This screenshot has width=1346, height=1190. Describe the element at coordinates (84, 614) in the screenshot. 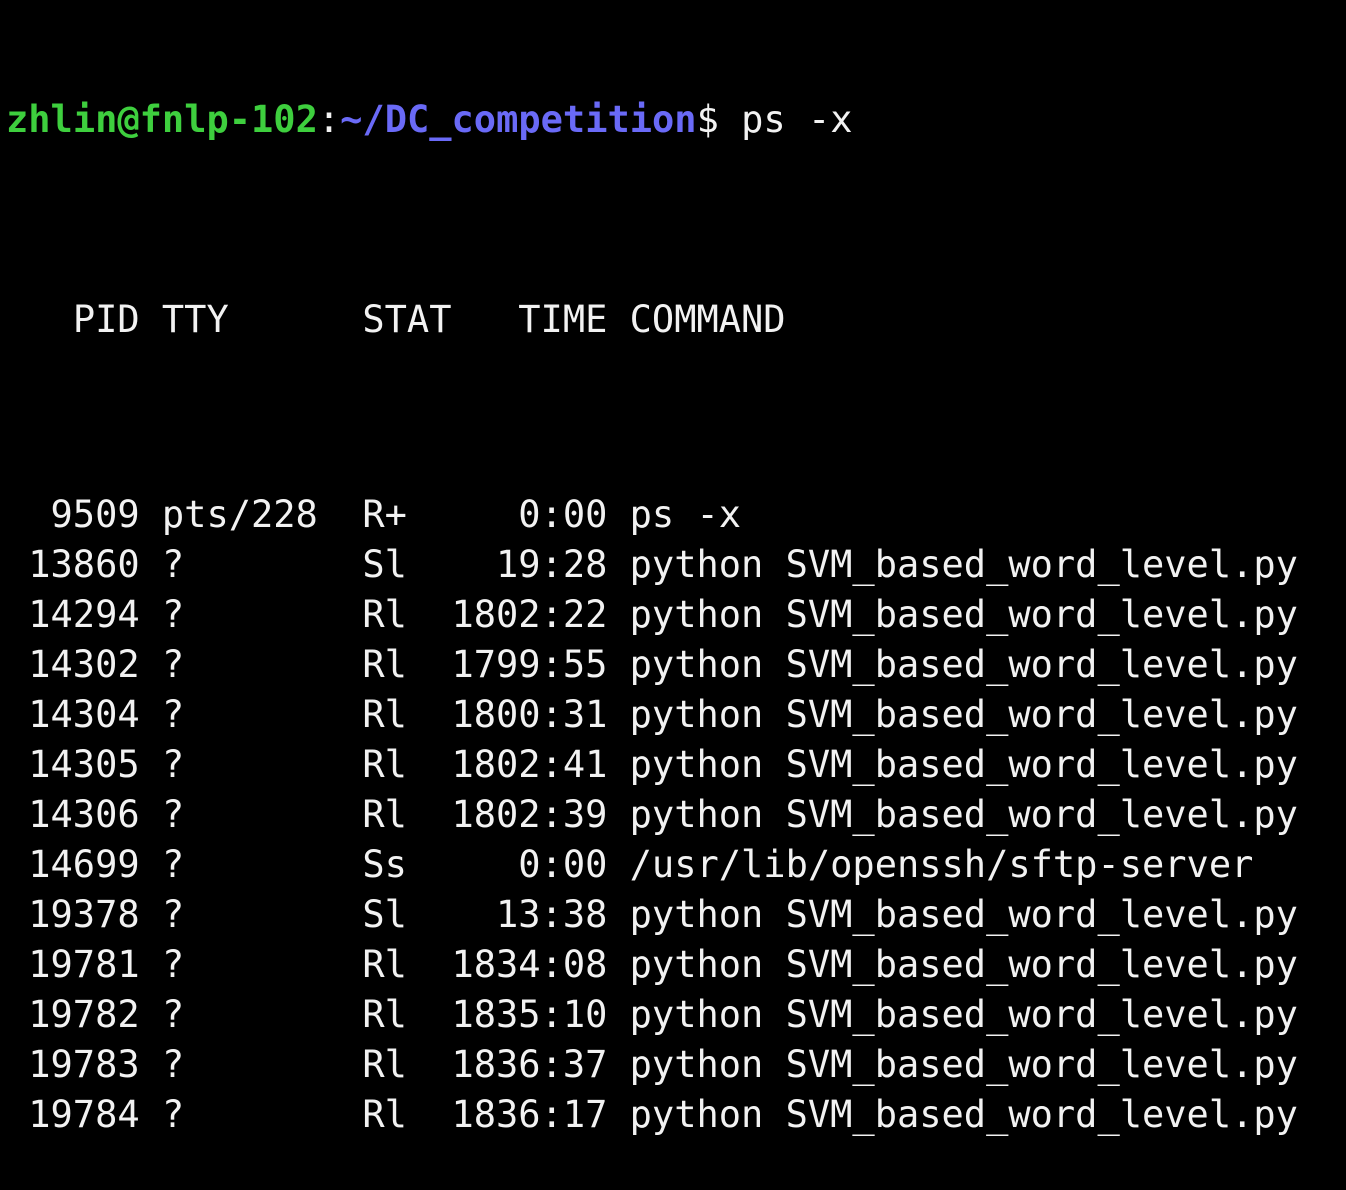

I see `process-pid: 14294` at that location.